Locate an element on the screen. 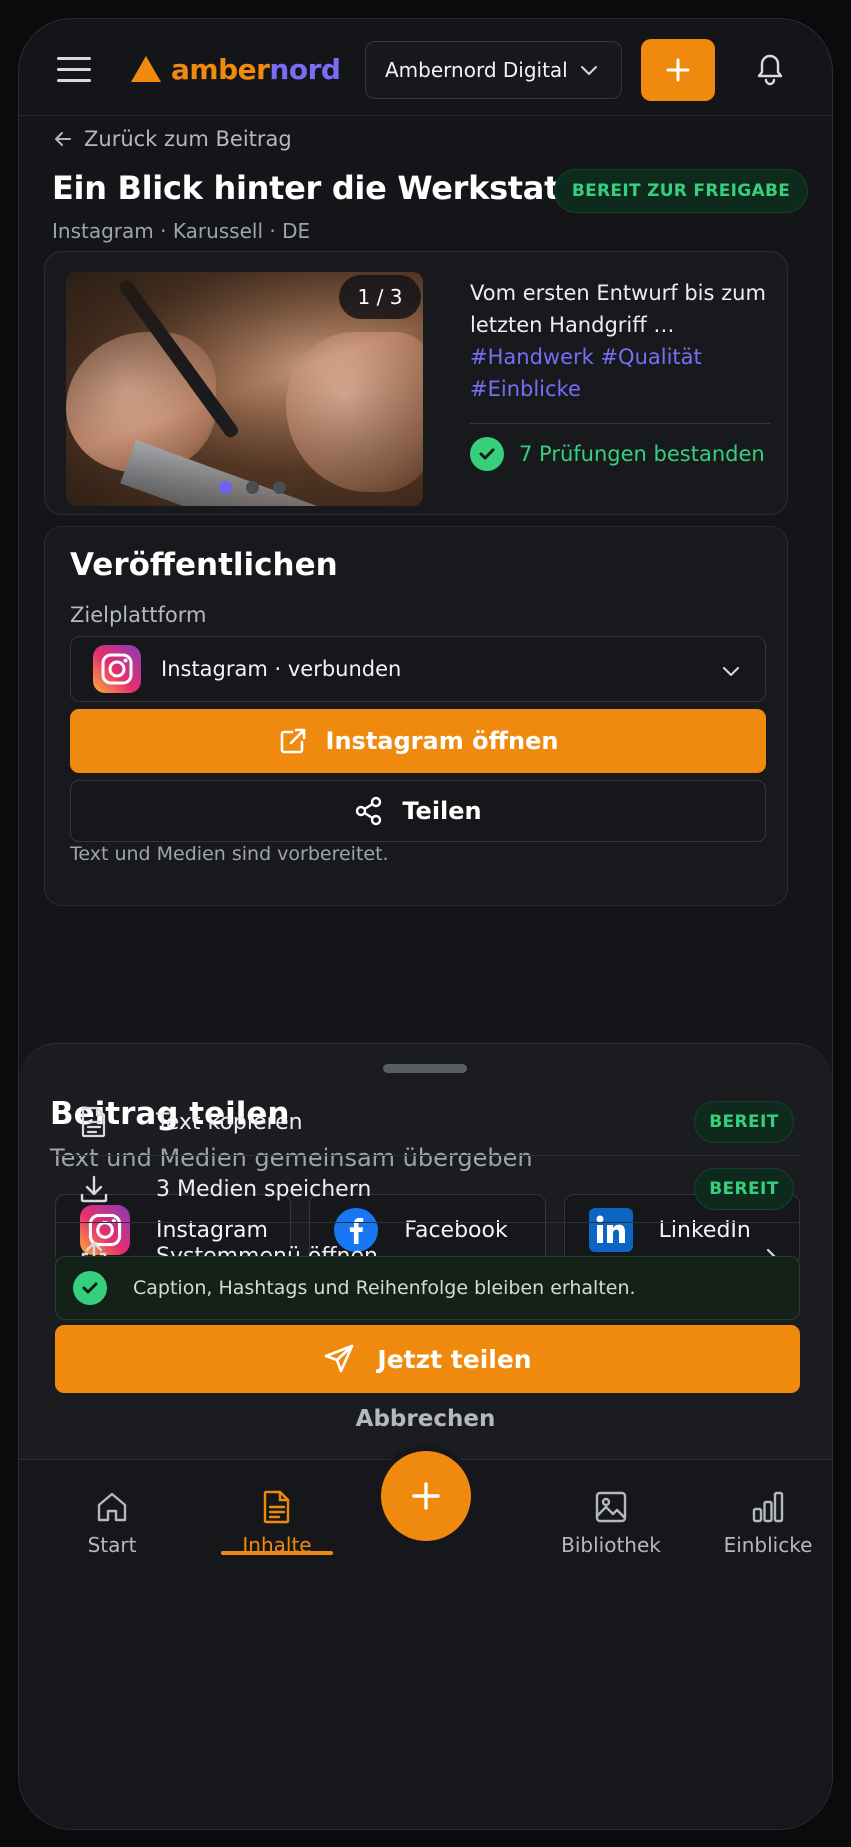 Image resolution: width=851 pixels, height=1847 pixels. active-tab-indicator is located at coordinates (277, 1553).